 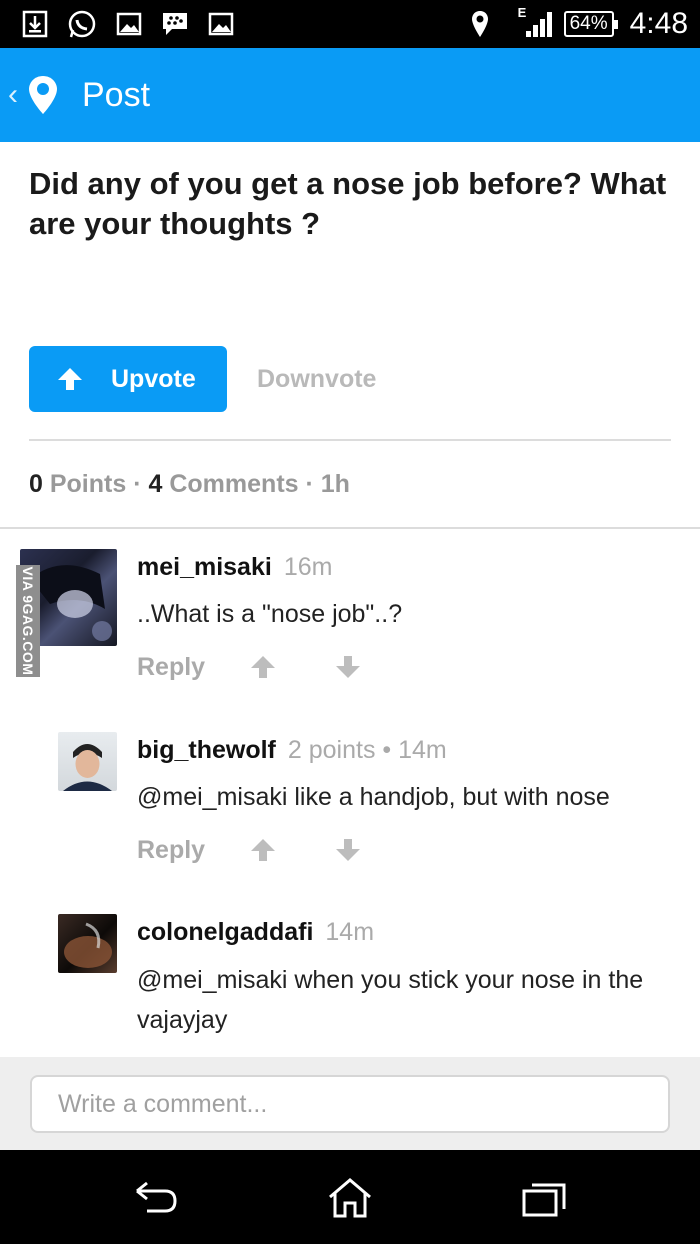 What do you see at coordinates (350, 932) in the screenshot?
I see `comment-meta: 14m` at bounding box center [350, 932].